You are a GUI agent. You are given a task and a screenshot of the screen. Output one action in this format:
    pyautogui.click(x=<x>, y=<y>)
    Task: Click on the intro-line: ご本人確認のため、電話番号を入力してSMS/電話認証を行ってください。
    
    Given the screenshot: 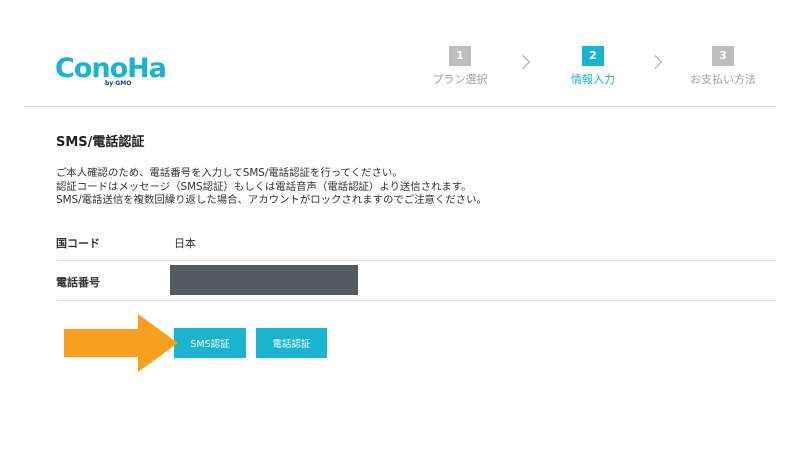 What is the action you would take?
    pyautogui.click(x=229, y=173)
    